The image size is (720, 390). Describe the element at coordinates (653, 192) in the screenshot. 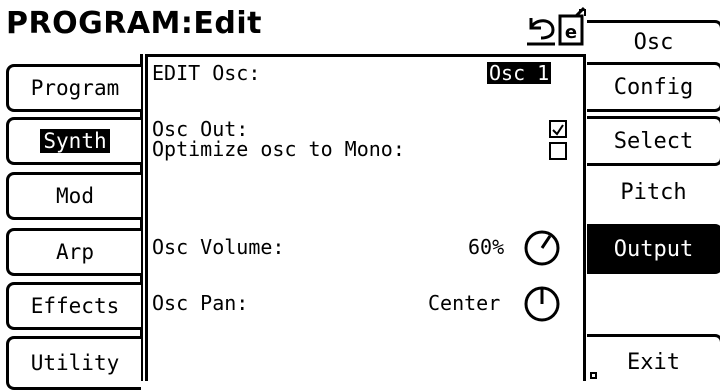

I see `tab-pitch: Pitch` at that location.